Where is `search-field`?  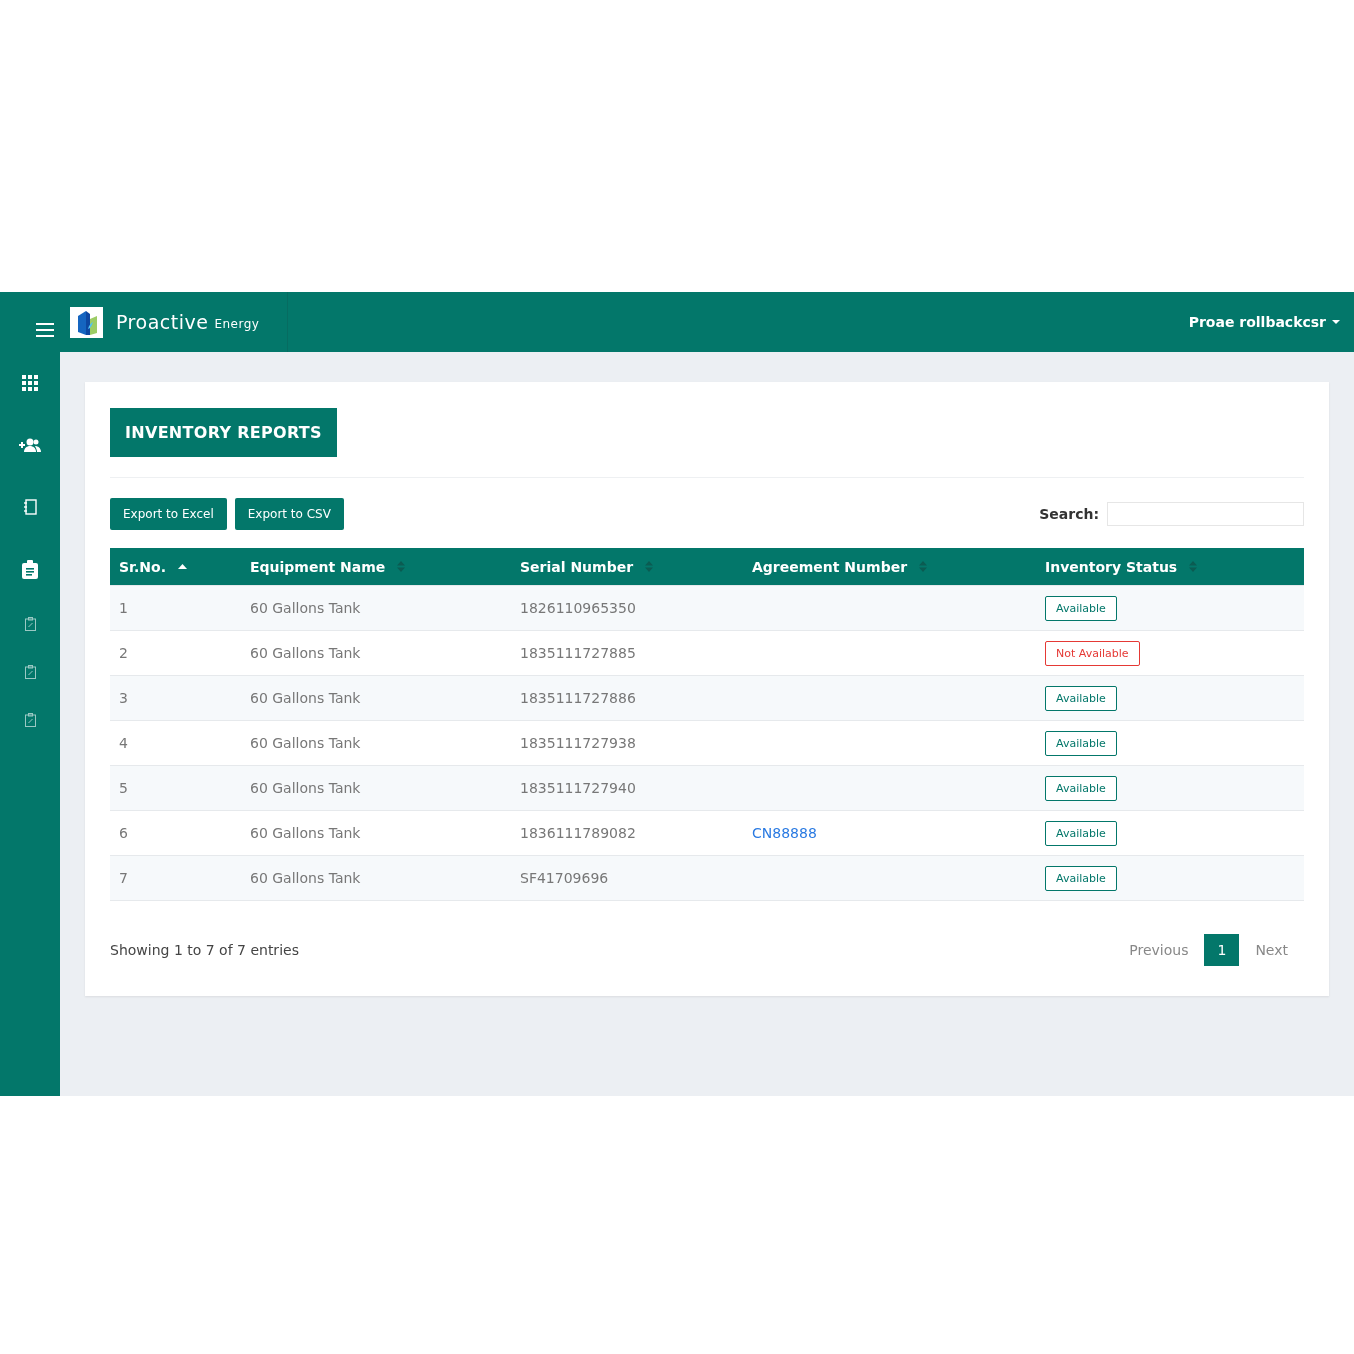
search-field is located at coordinates (1205, 514).